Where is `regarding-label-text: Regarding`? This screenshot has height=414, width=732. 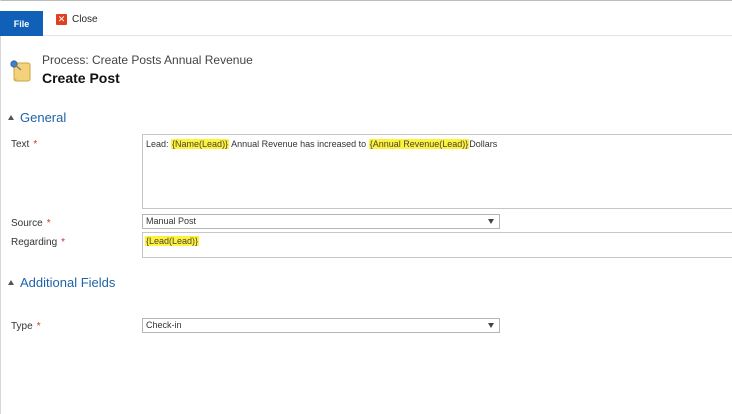
regarding-label-text: Regarding is located at coordinates (34, 242).